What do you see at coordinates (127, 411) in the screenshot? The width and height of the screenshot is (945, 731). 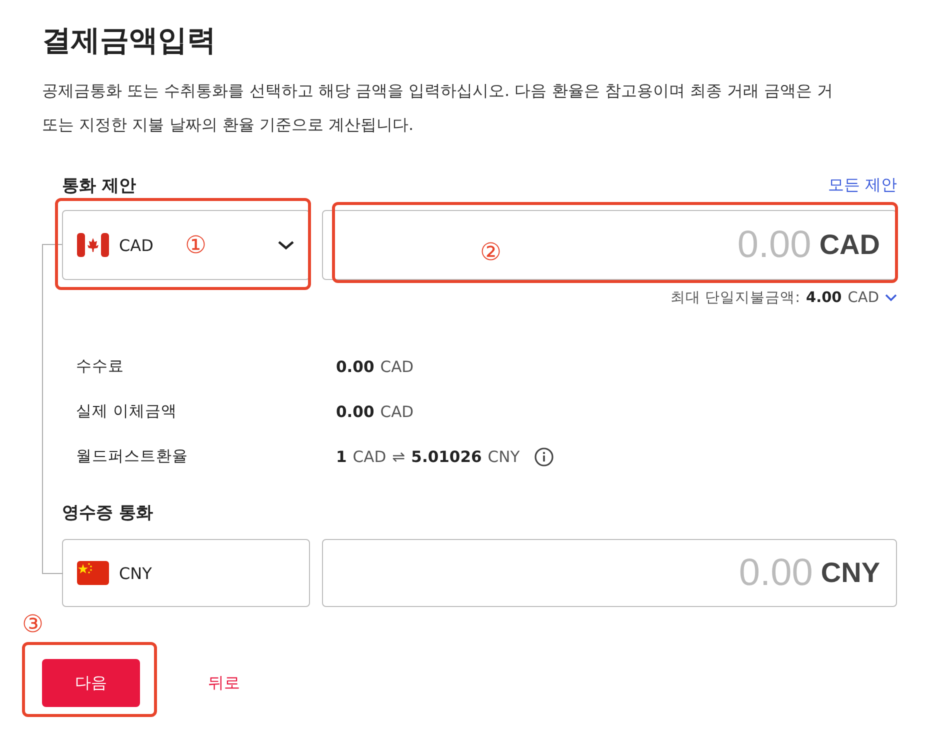 I see `detail-label: 실제 이체금액` at bounding box center [127, 411].